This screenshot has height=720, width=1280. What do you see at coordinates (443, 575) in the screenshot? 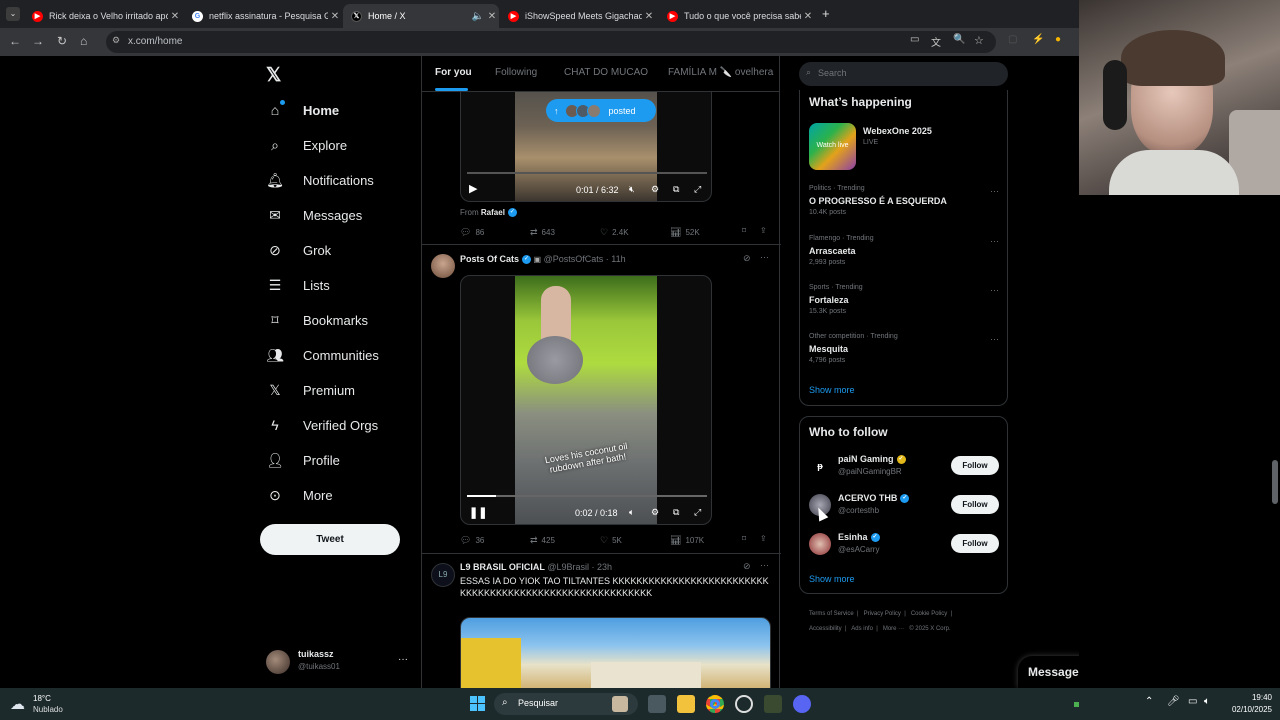
I see `avatar: L9` at bounding box center [443, 575].